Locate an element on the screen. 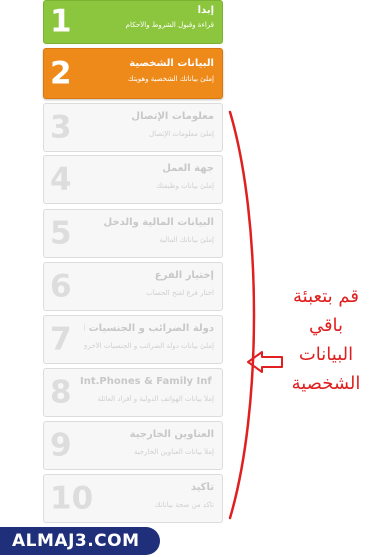 The image size is (374, 557). annotation-line: الشخصية is located at coordinates (326, 383).